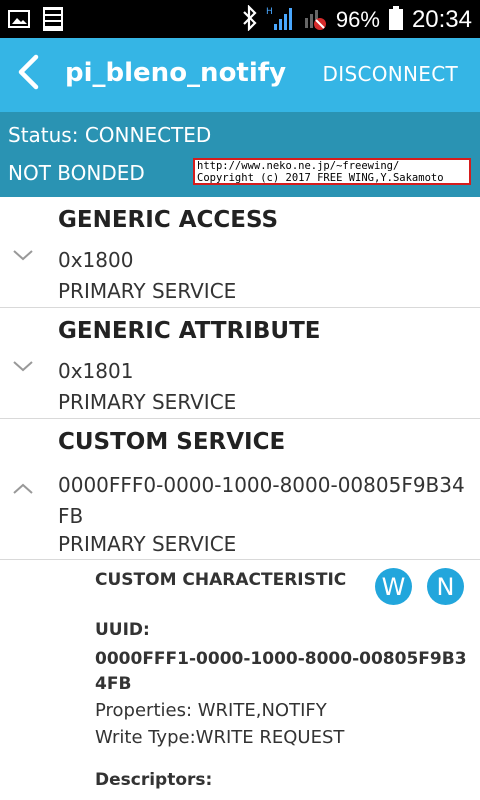  Describe the element at coordinates (96, 260) in the screenshot. I see `service-uuid: 0x1800` at that location.